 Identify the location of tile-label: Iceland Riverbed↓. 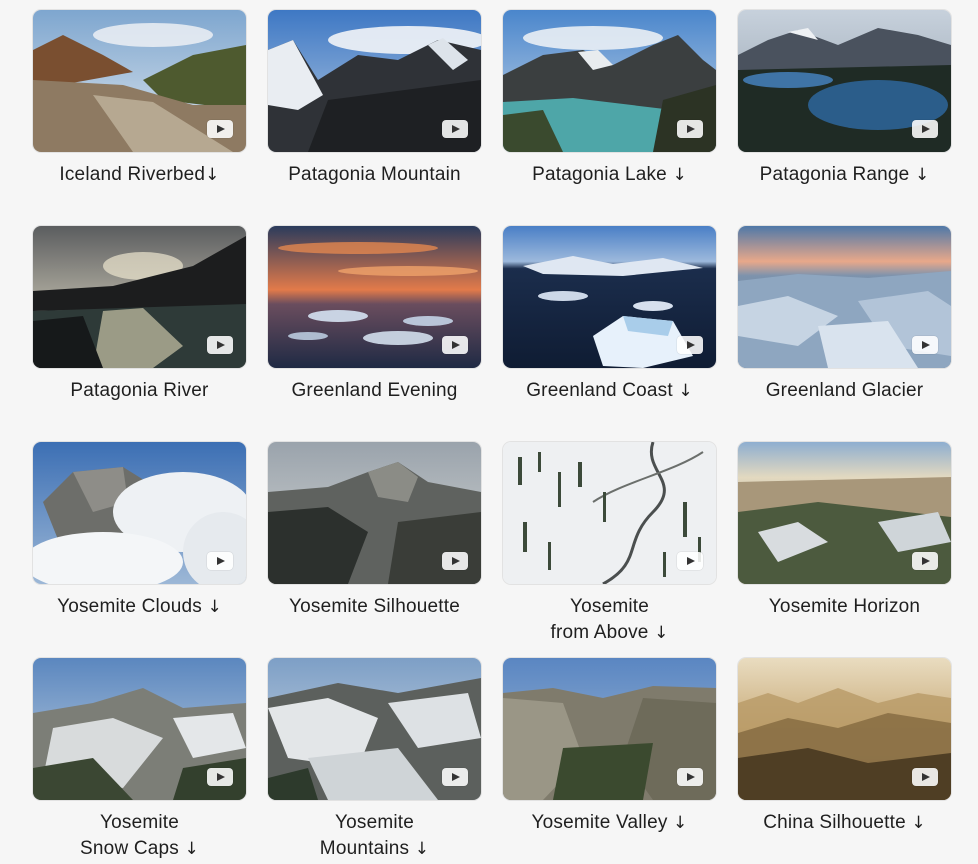
(139, 174).